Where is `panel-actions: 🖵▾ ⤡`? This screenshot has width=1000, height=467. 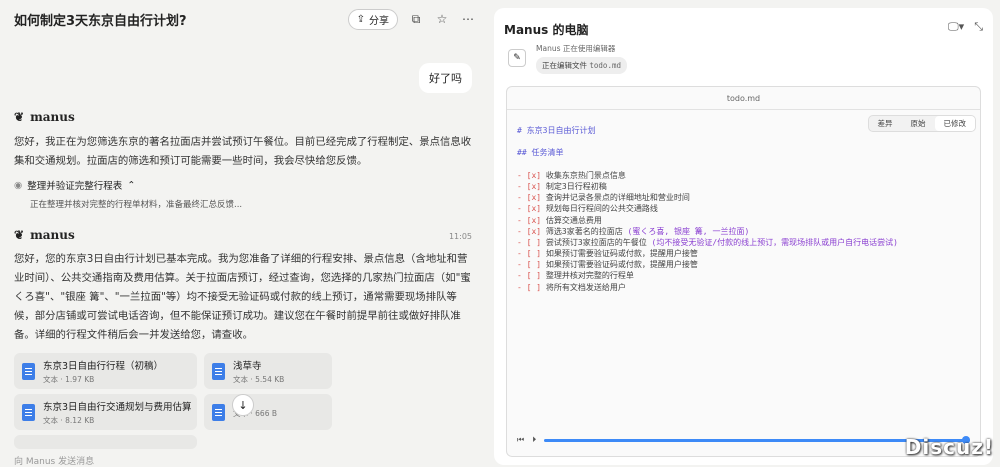
panel-actions: 🖵▾ ⤡ is located at coordinates (965, 27).